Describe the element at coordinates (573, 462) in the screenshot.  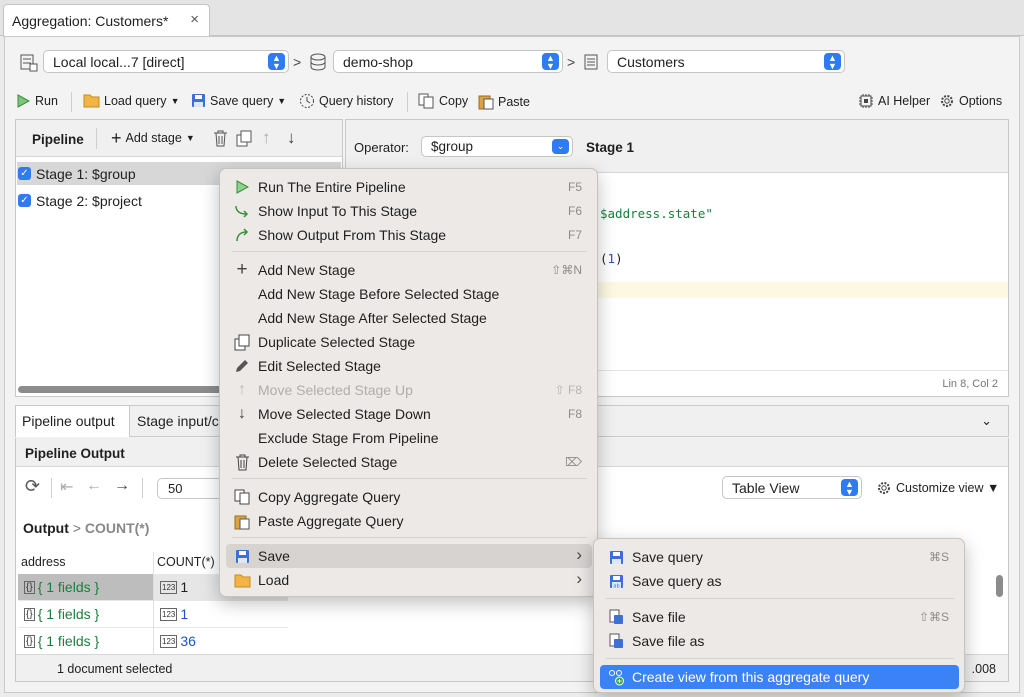
I see `menu-item-shortcut: ⌦` at that location.